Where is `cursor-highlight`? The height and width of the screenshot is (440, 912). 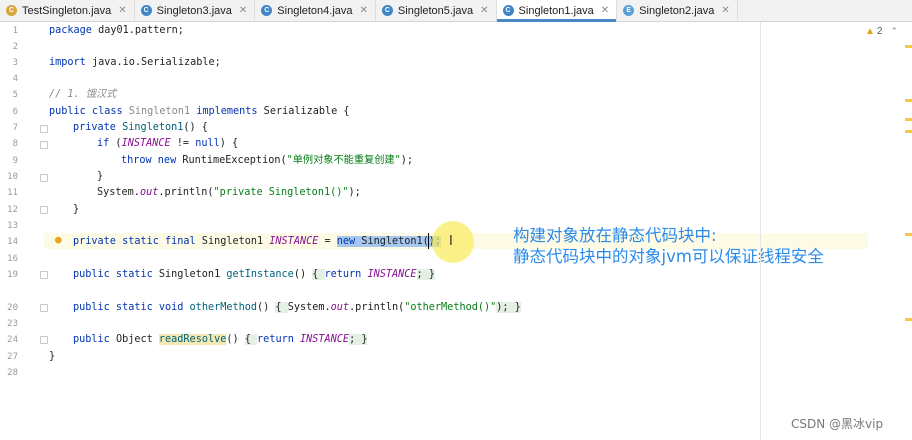 cursor-highlight is located at coordinates (453, 242).